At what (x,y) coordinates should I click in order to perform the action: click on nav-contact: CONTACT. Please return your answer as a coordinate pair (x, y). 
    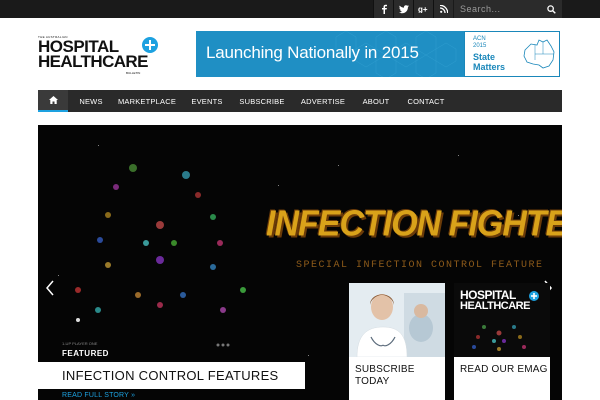
    Looking at the image, I should click on (426, 101).